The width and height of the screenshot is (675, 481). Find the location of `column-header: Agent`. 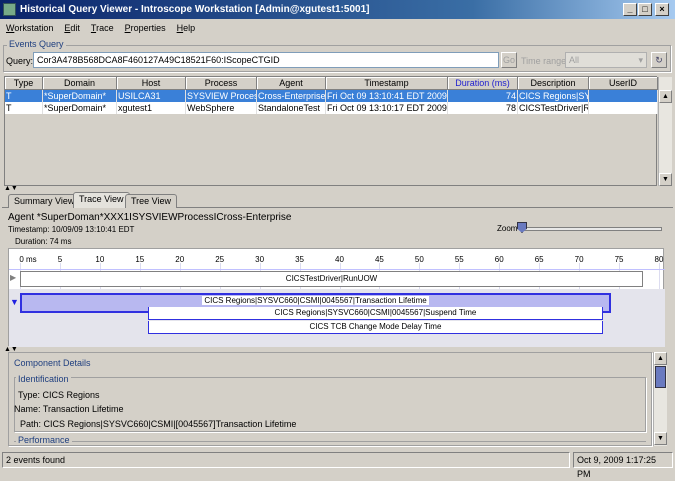

column-header: Agent is located at coordinates (291, 83).